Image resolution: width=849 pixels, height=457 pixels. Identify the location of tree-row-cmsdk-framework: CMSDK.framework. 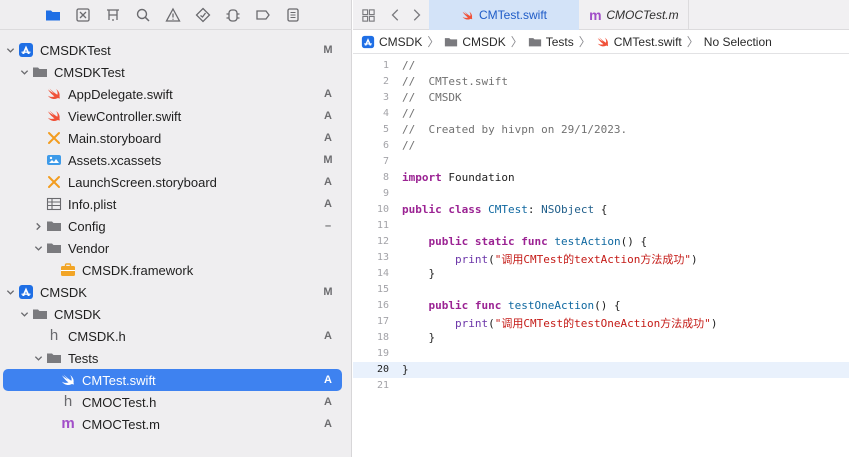
(176, 270).